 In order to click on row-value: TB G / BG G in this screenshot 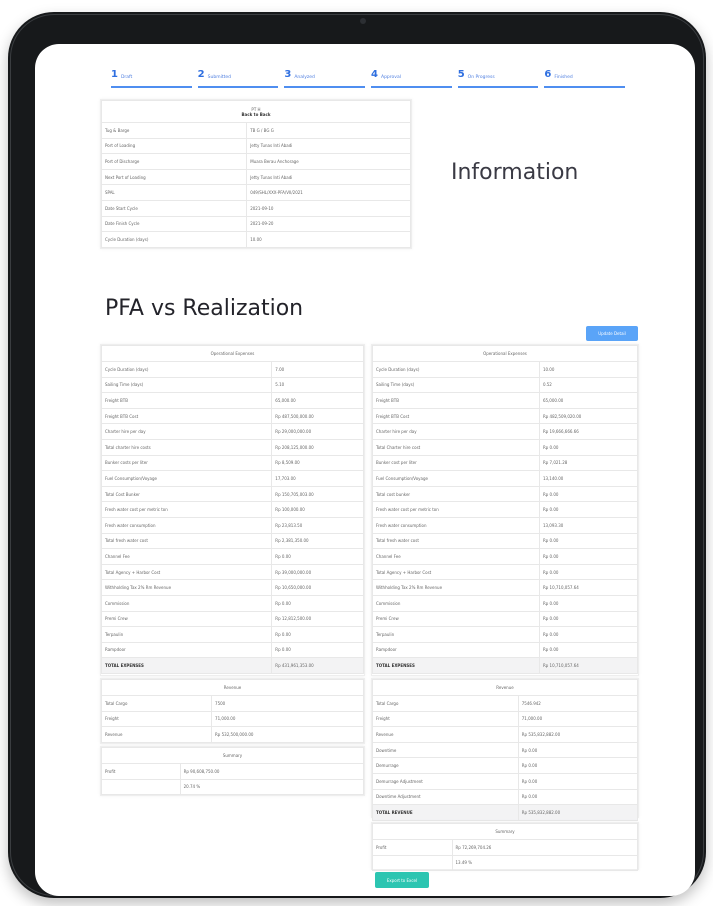, I will do `click(328, 130)`.